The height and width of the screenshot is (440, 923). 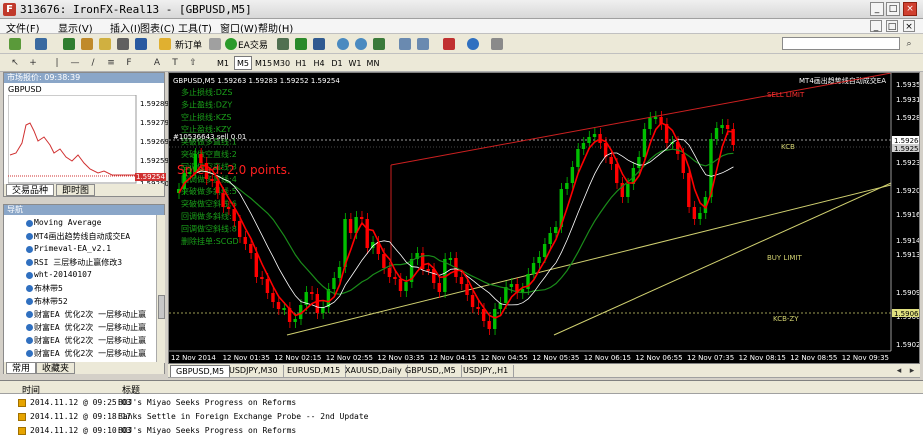 What do you see at coordinates (281, 63) in the screenshot?
I see `timeframe-m30: M30` at bounding box center [281, 63].